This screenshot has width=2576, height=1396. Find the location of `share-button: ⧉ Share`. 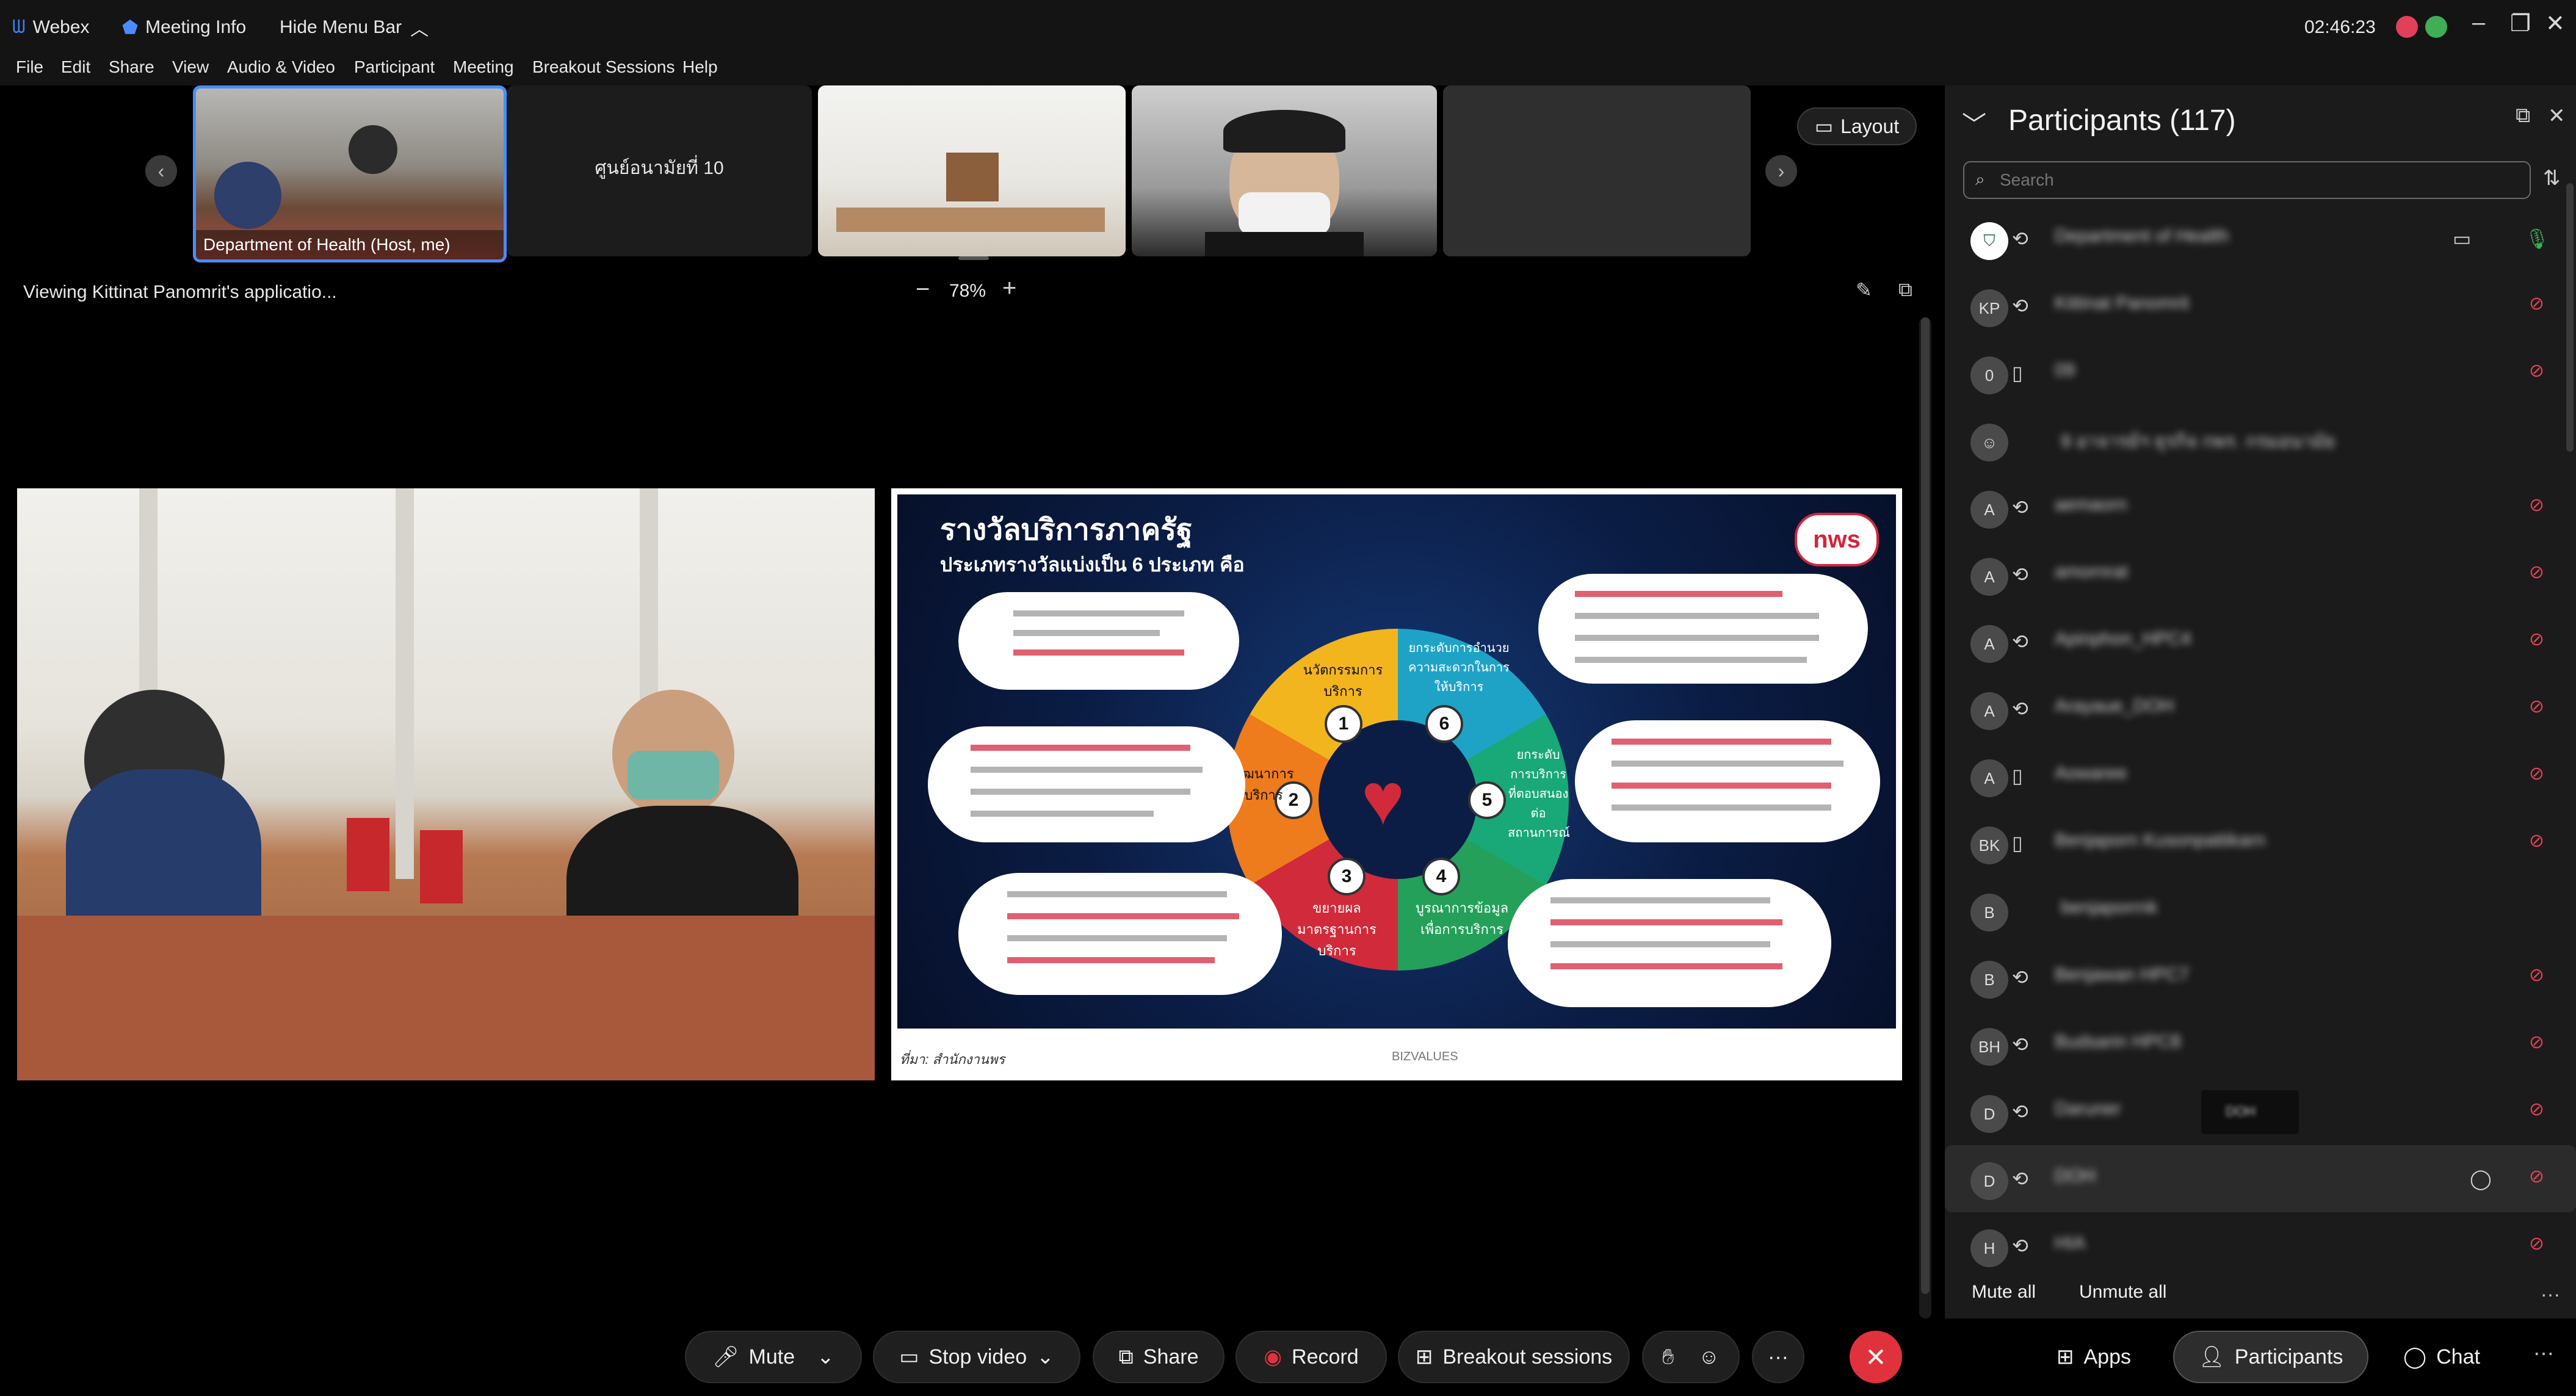

share-button: ⧉ Share is located at coordinates (1159, 1357).